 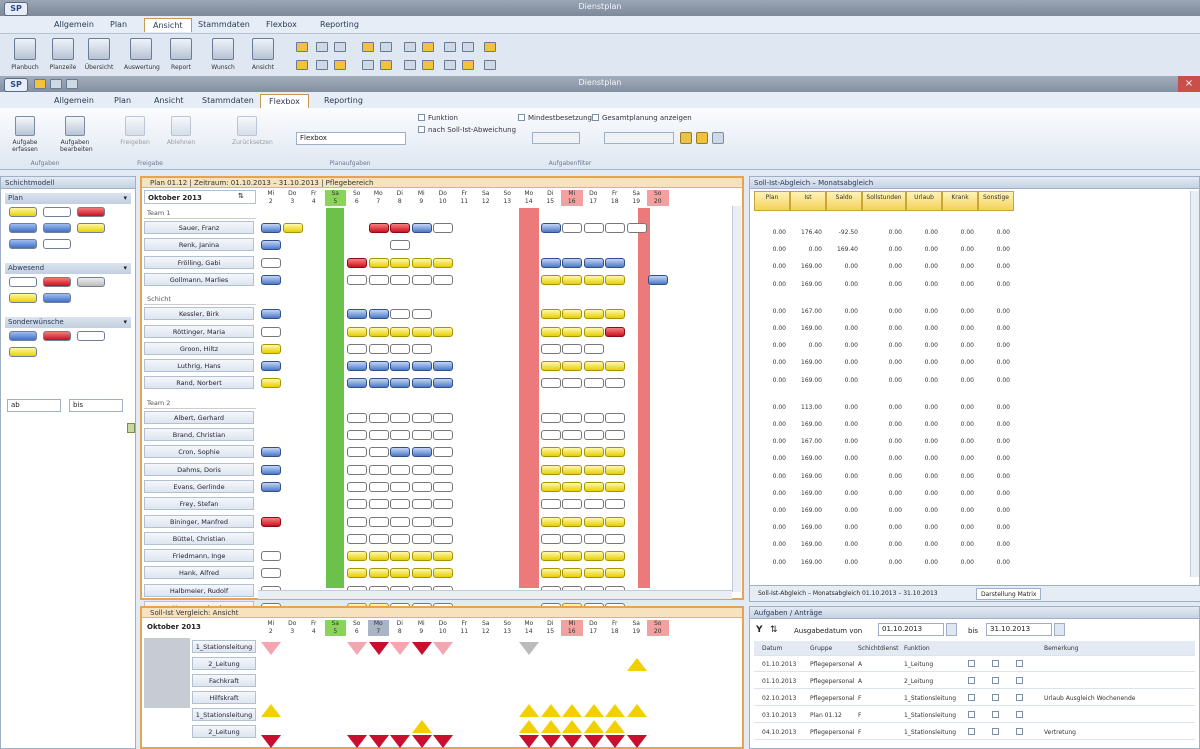 What do you see at coordinates (637, 628) in the screenshot?
I see `day-header: Sa 19` at bounding box center [637, 628].